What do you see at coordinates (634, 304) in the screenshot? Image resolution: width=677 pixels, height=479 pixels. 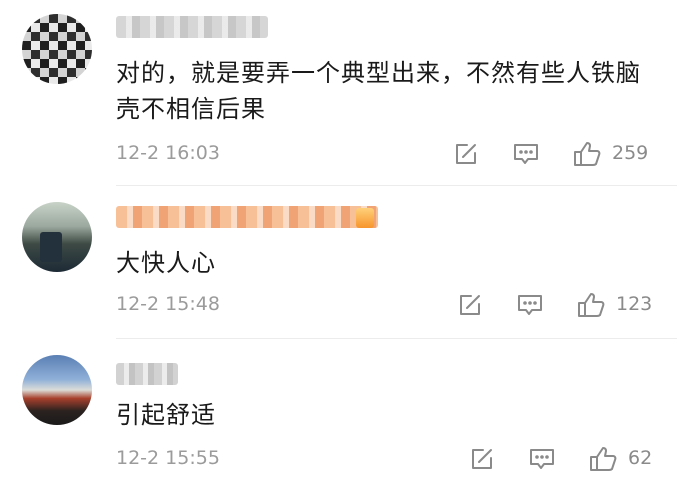 I see `like-count: 123` at bounding box center [634, 304].